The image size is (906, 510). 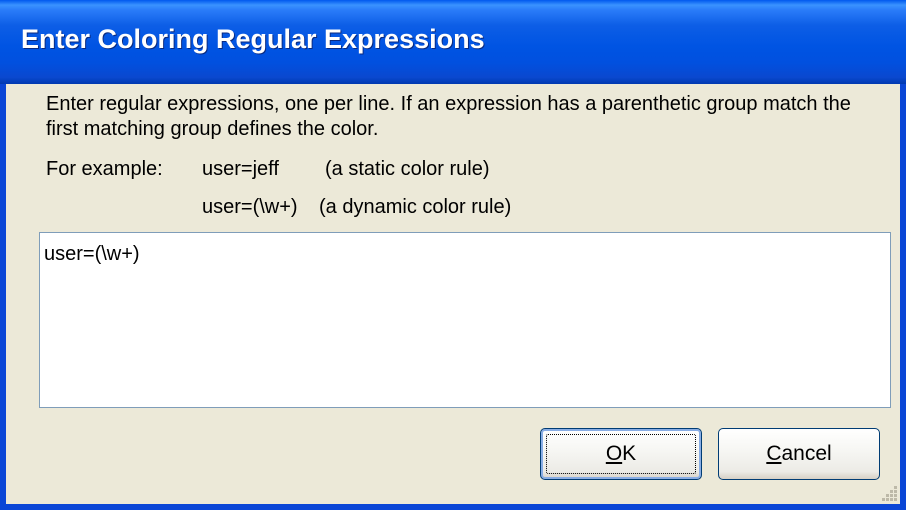 What do you see at coordinates (240, 169) in the screenshot?
I see `example-static-code: user=jeff` at bounding box center [240, 169].